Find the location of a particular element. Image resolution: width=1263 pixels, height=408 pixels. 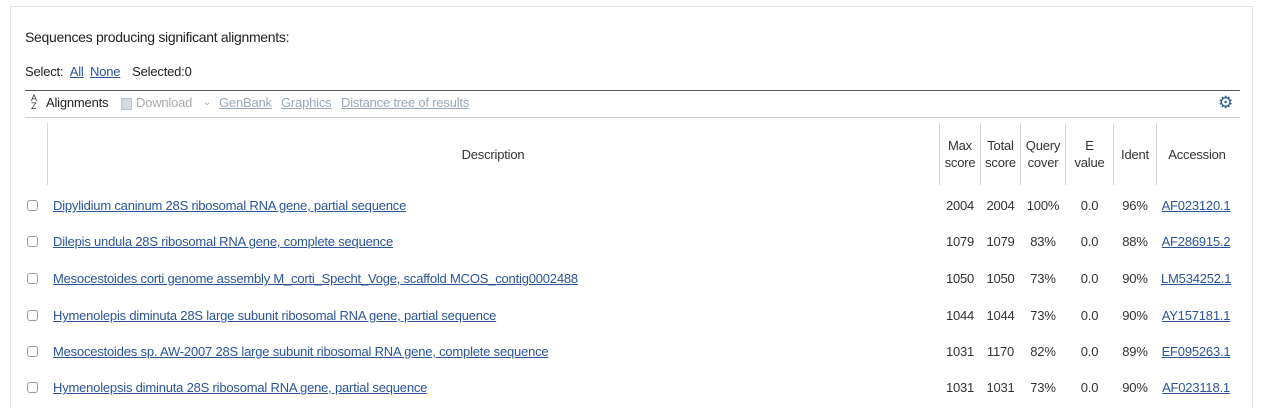

row-max-score: 1050 is located at coordinates (960, 278).